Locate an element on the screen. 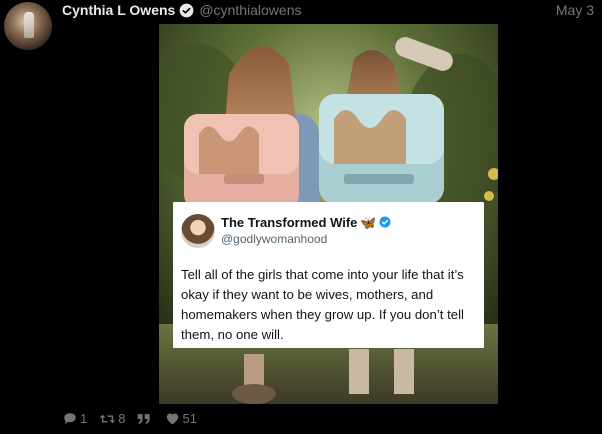  post-date: May 3 is located at coordinates (575, 10).